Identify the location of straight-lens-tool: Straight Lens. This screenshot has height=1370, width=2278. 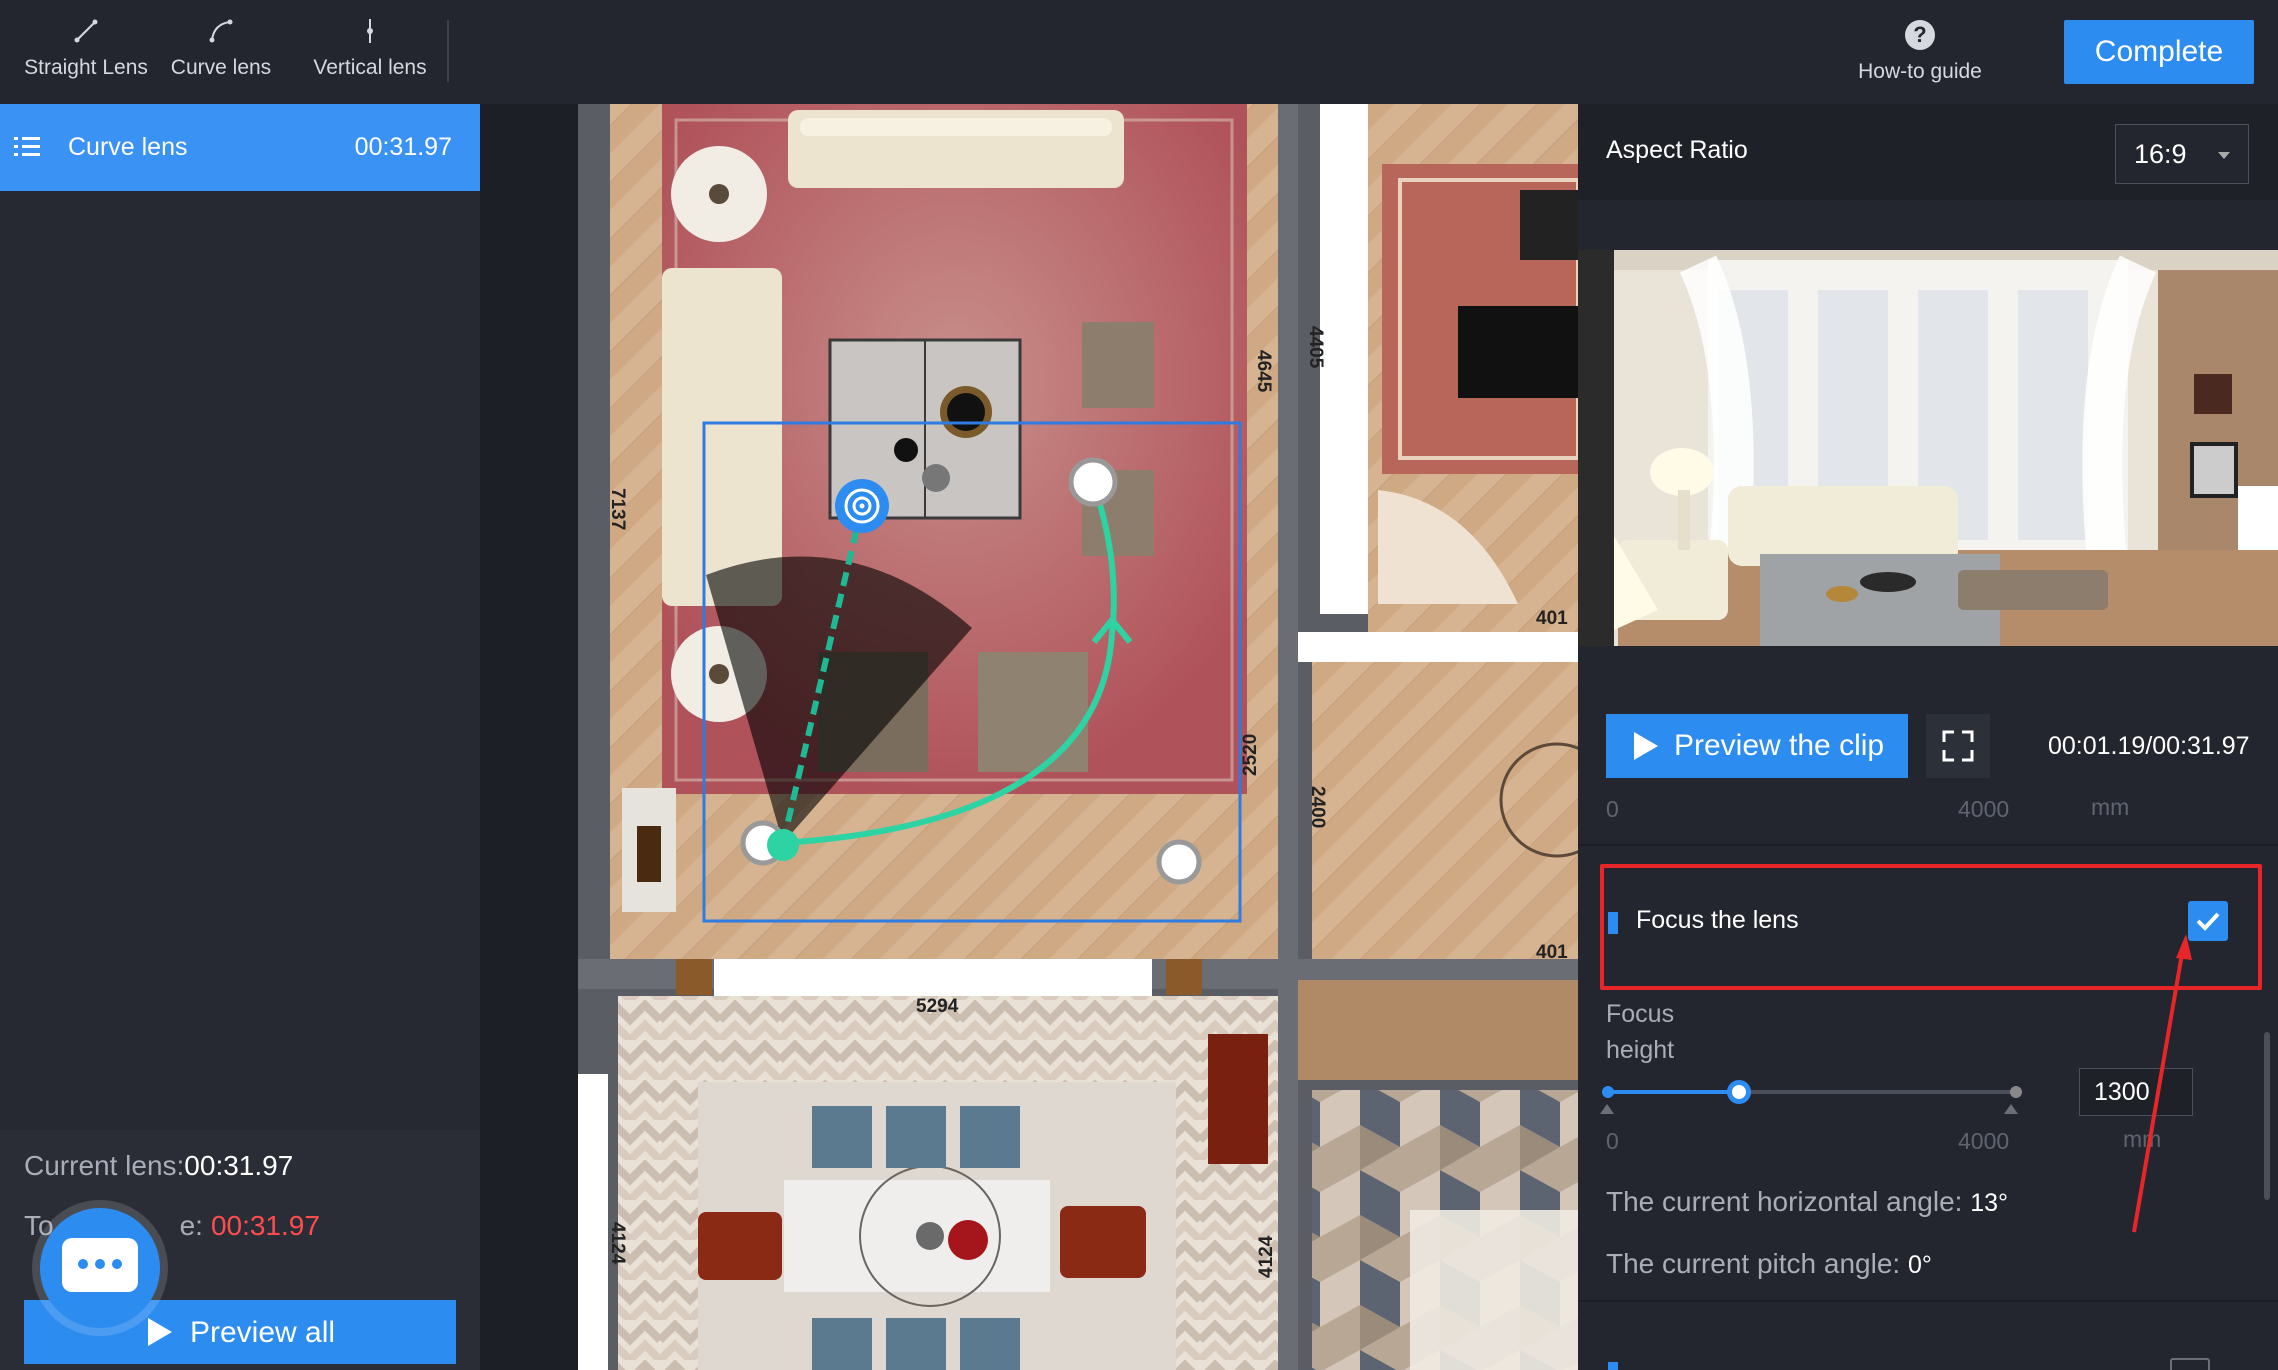
(86, 48).